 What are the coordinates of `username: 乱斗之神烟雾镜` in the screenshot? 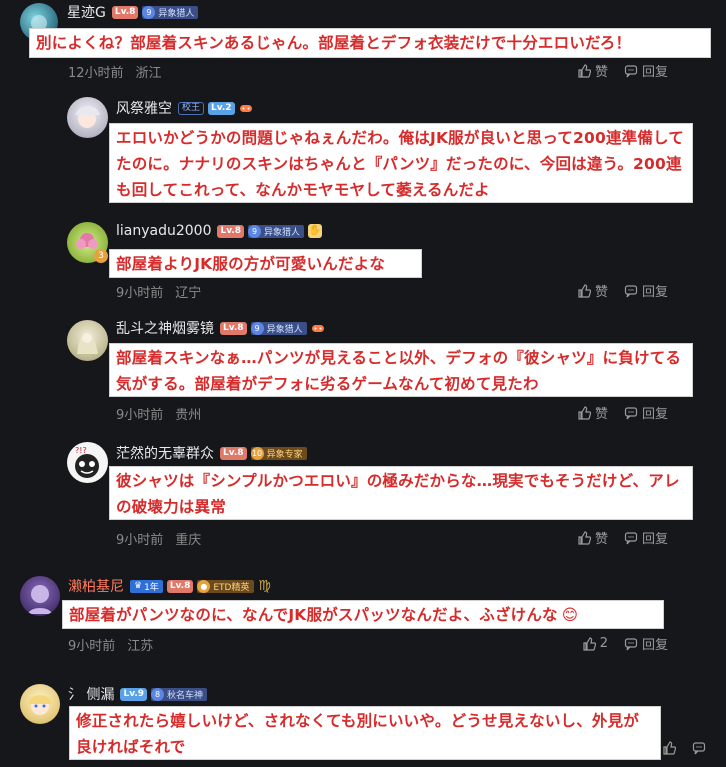 It's located at (165, 328).